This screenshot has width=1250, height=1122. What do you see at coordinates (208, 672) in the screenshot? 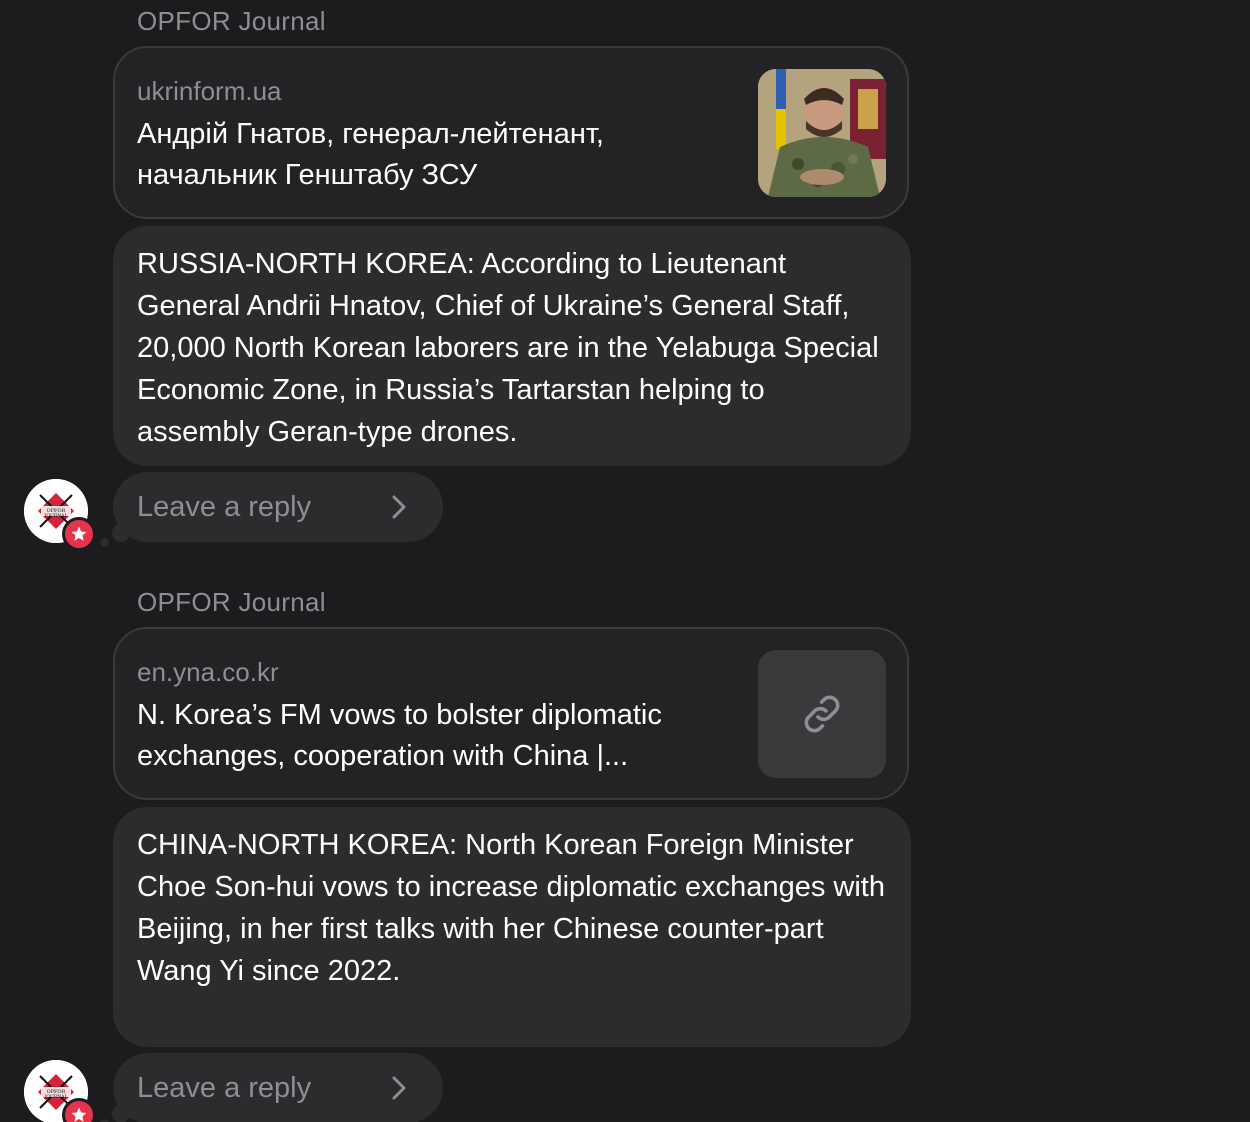
I see `link-domain: en.yna.co.kr` at bounding box center [208, 672].